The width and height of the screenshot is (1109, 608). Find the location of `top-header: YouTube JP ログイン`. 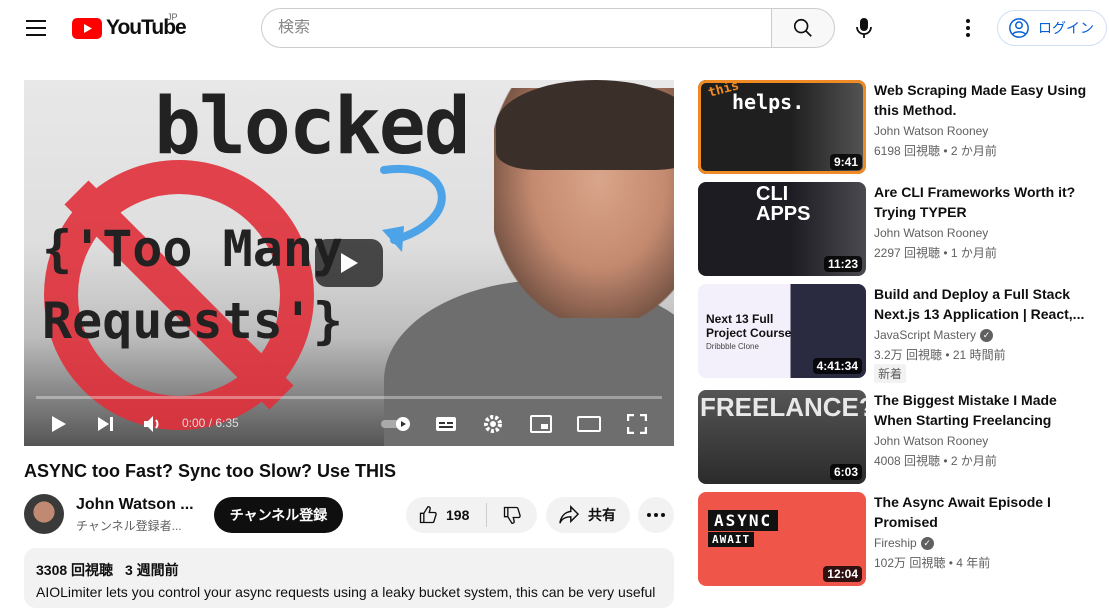

top-header: YouTube JP ログイン is located at coordinates (554, 28).